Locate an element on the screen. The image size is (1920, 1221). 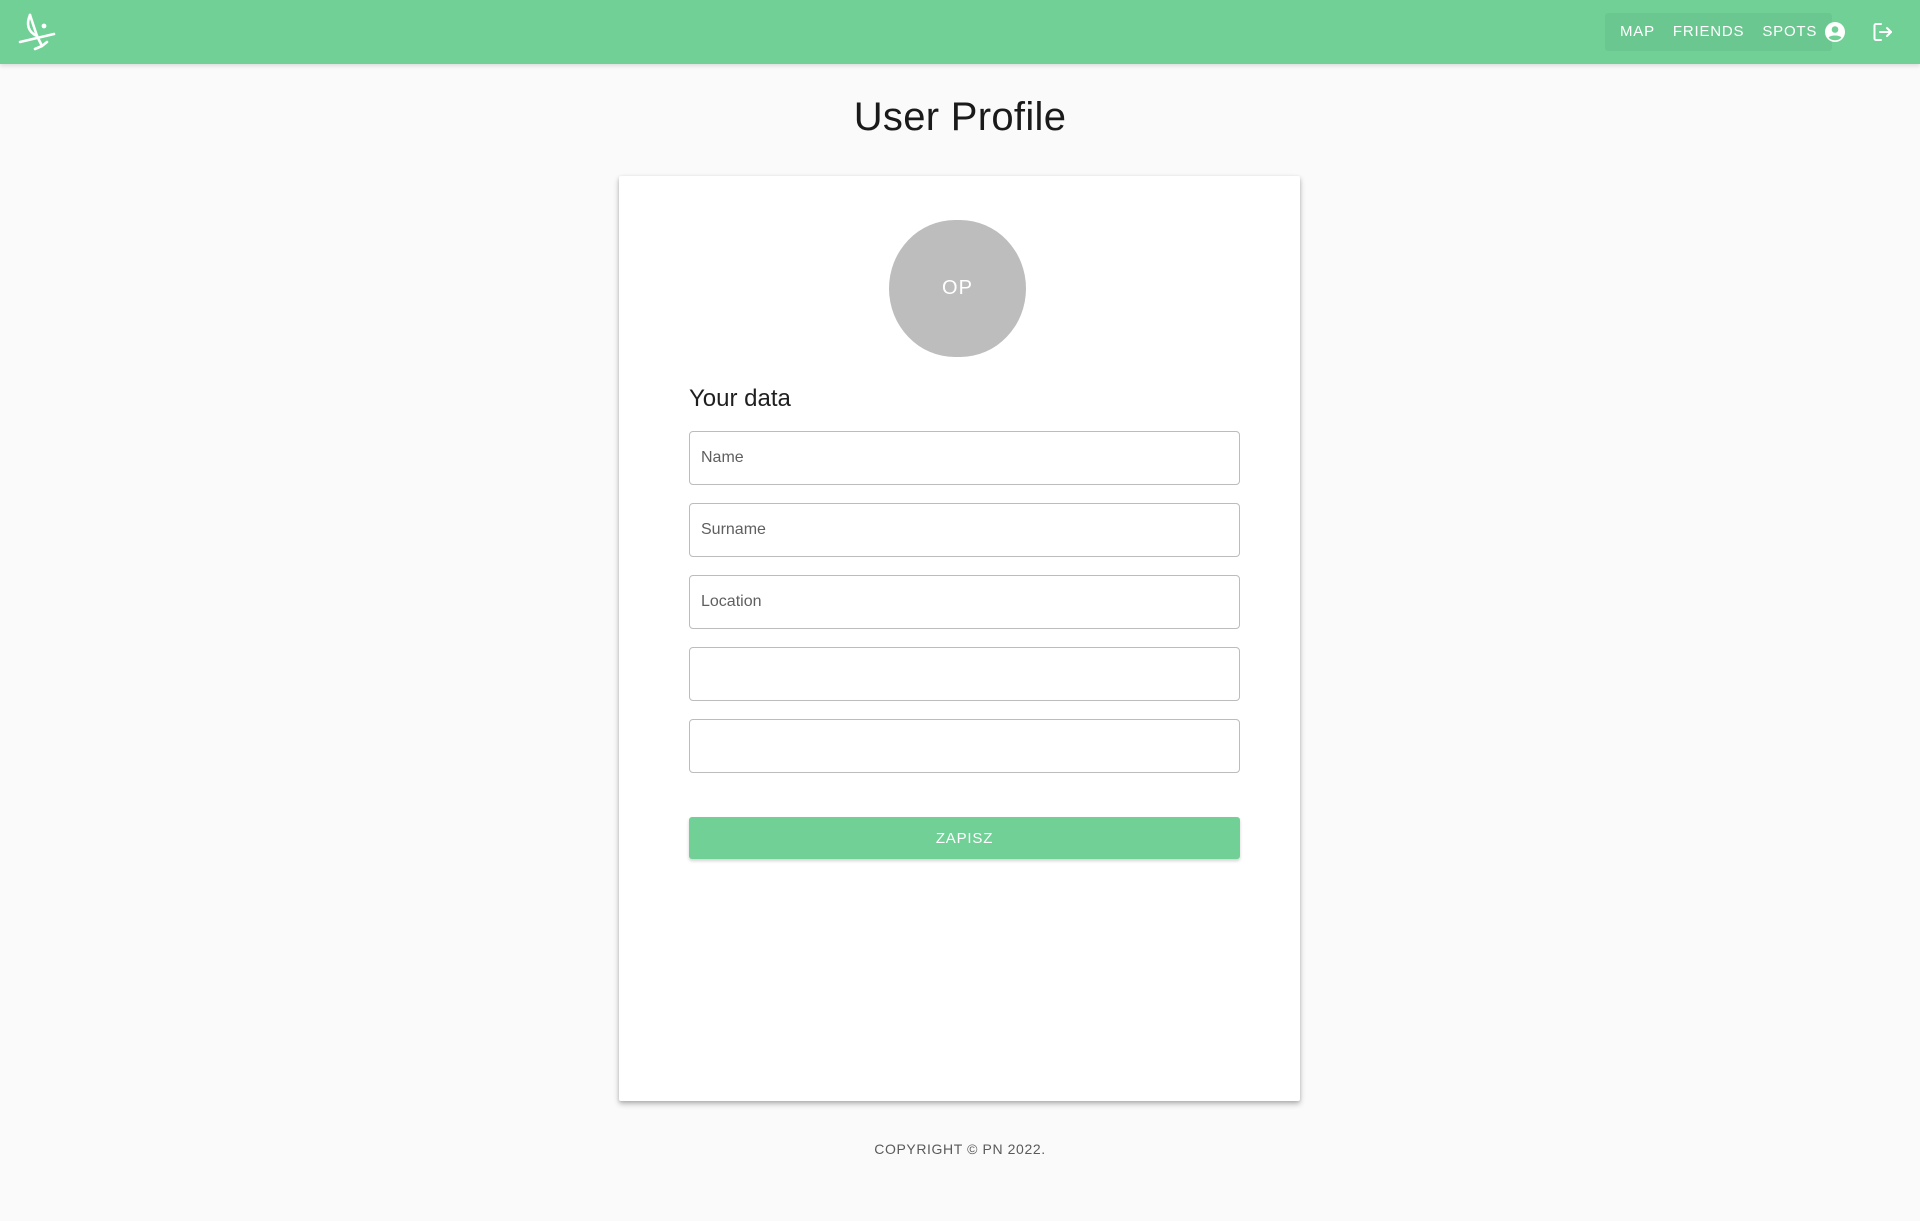
surname-field is located at coordinates (964, 530).